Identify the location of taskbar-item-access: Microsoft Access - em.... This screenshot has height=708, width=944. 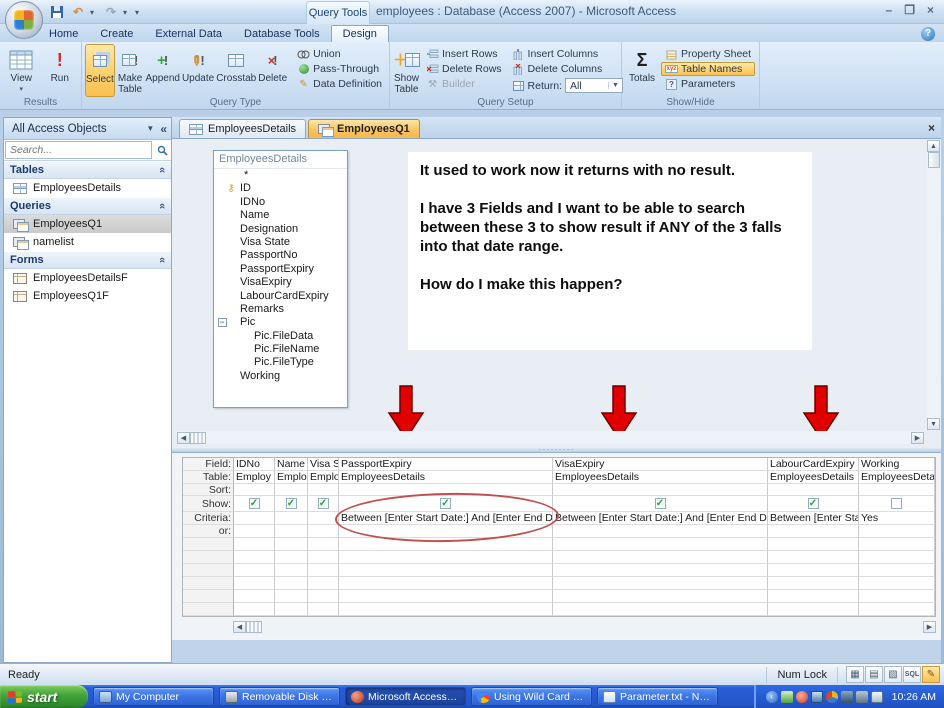
(405, 696).